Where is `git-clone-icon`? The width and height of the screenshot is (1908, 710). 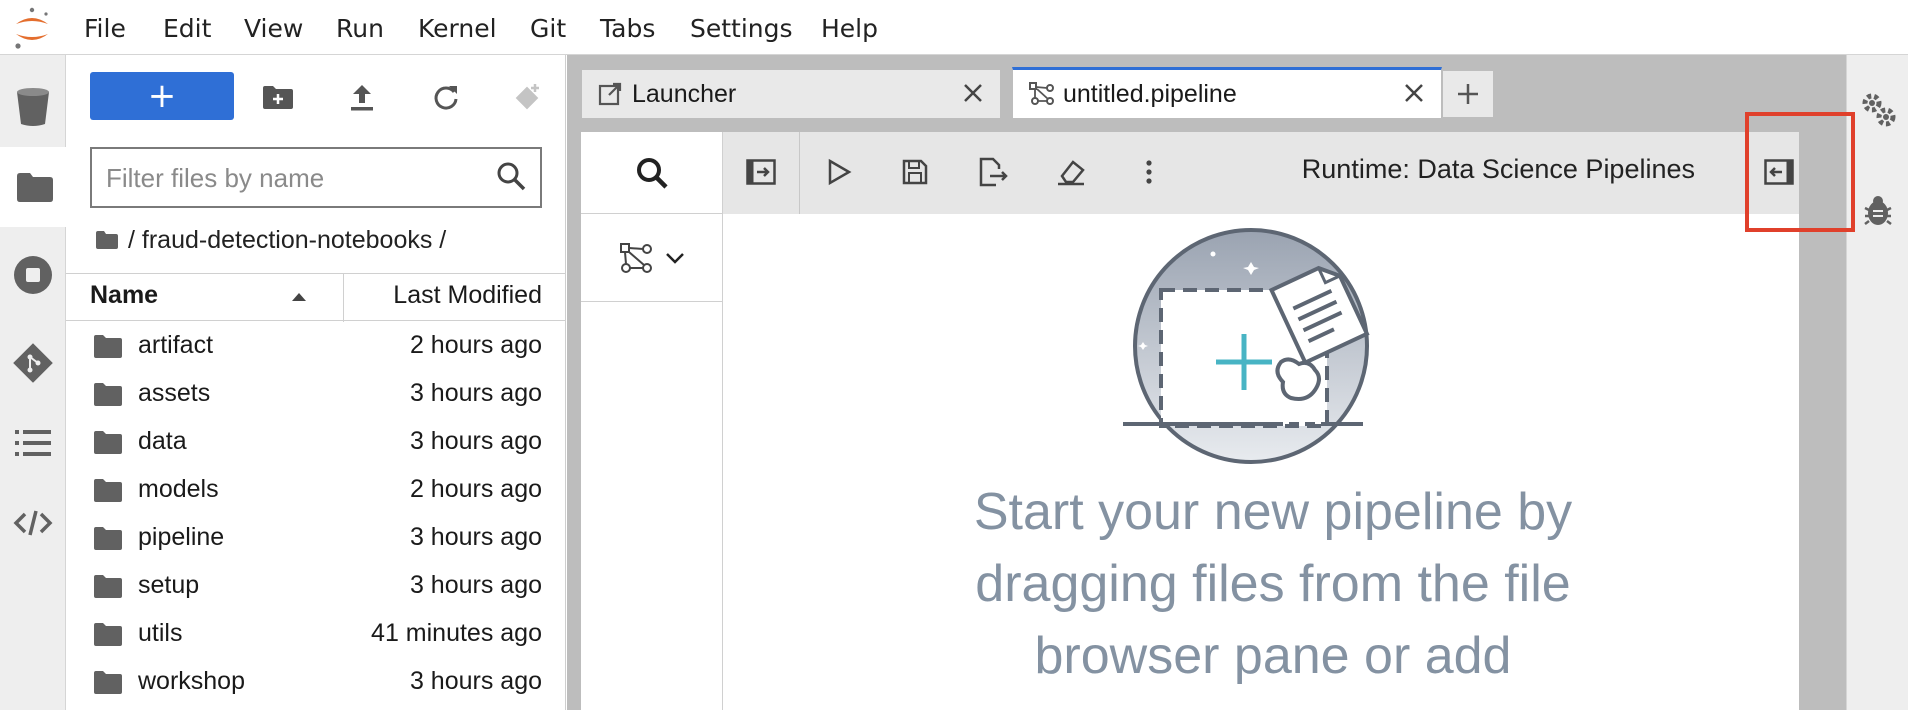 git-clone-icon is located at coordinates (527, 97).